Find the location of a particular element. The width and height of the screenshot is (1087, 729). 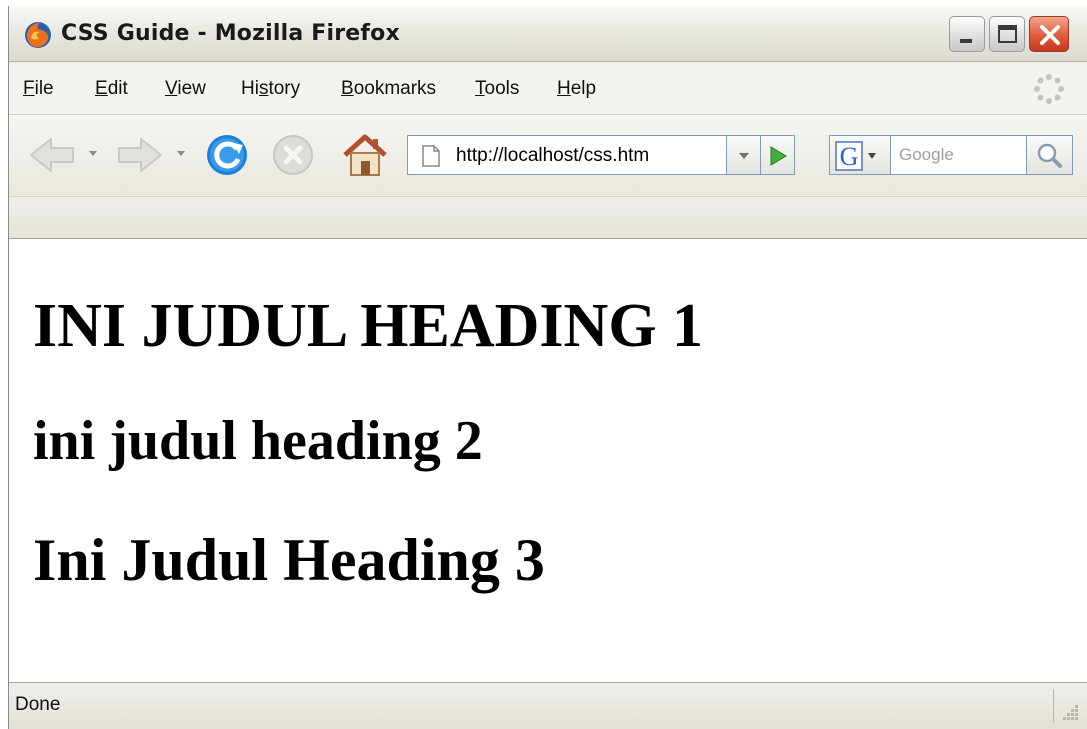

menu-edit-accesskey: E is located at coordinates (101, 88).